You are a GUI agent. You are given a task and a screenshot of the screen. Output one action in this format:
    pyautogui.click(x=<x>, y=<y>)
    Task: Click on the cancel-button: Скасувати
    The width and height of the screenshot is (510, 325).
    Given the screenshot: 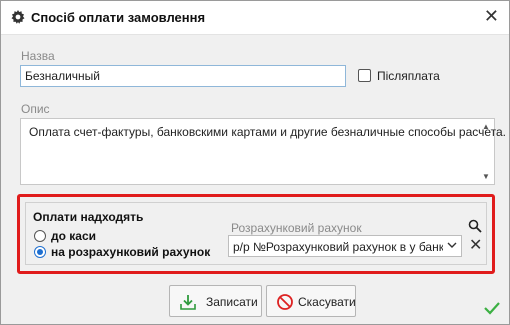 What is the action you would take?
    pyautogui.click(x=311, y=301)
    